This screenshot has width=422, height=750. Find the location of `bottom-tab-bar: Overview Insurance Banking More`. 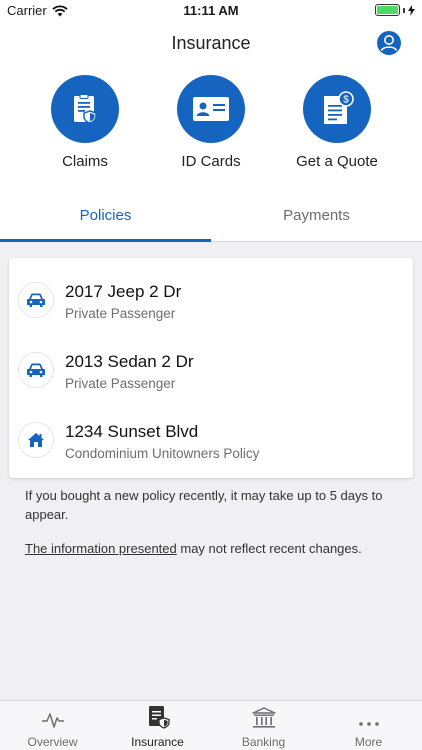

bottom-tab-bar: Overview Insurance Banking More is located at coordinates (211, 725).